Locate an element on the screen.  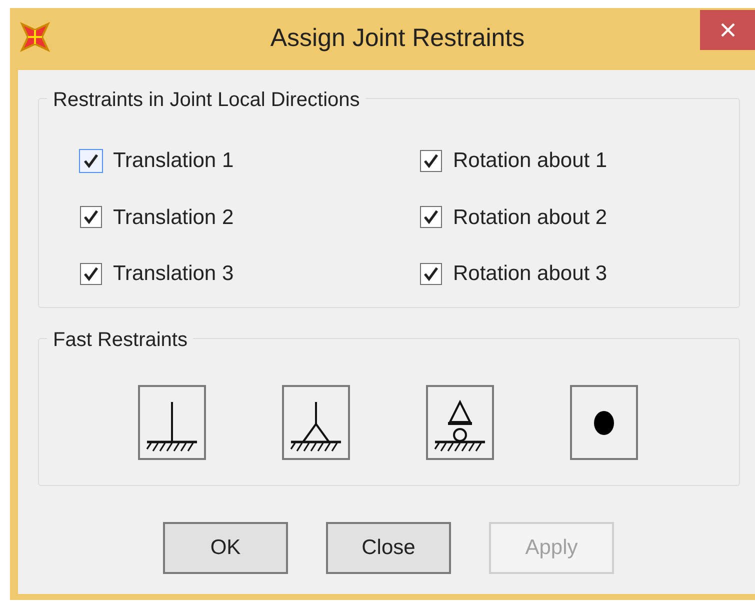
app-logo-icon is located at coordinates (35, 37).